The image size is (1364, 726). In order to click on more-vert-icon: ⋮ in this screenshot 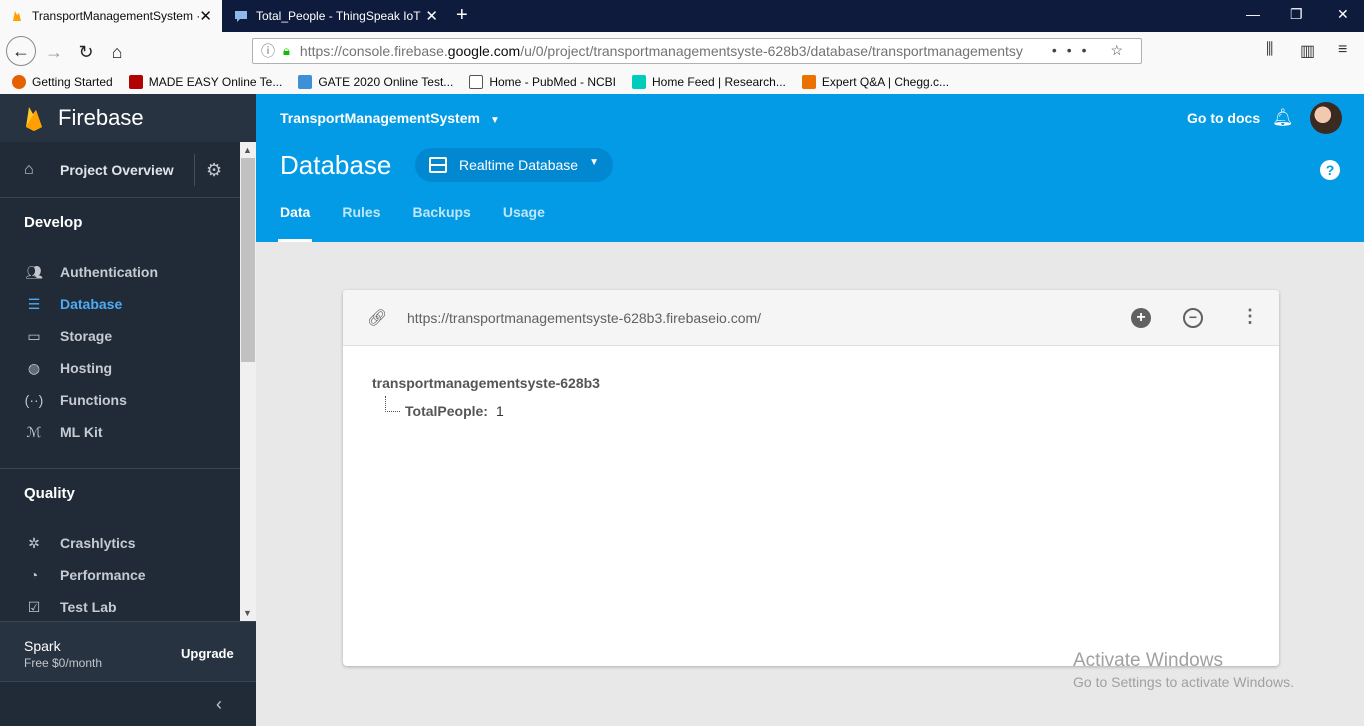, I will do `click(1250, 316)`.